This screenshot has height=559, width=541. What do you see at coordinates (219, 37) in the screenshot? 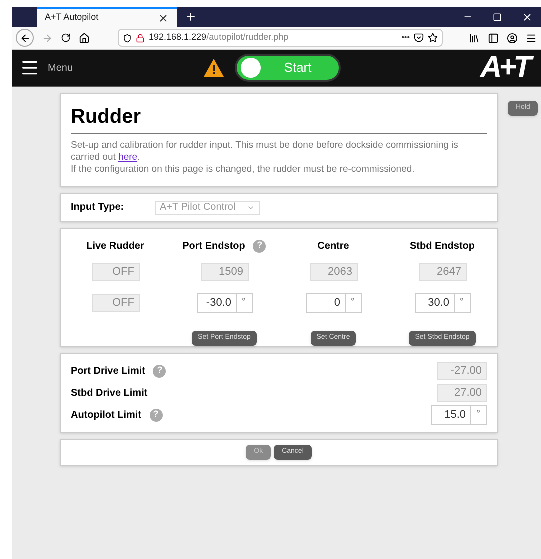
I see `url-text: 192.168.1.229/autopilot/rudder.php` at bounding box center [219, 37].